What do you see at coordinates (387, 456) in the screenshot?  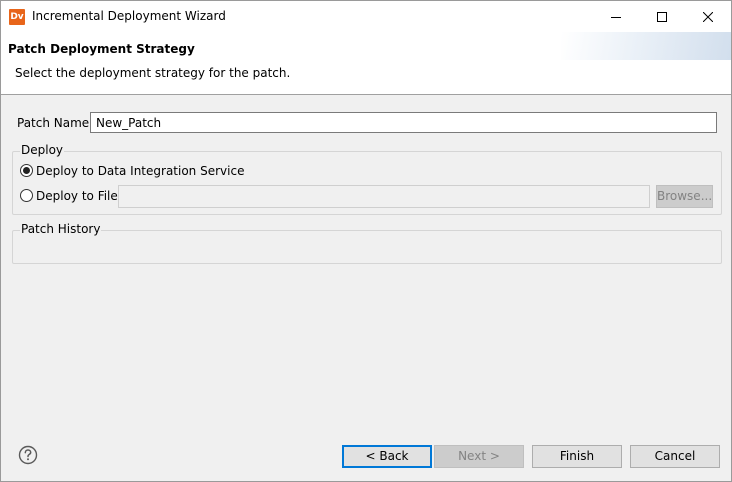 I see `back-button: < Back` at bounding box center [387, 456].